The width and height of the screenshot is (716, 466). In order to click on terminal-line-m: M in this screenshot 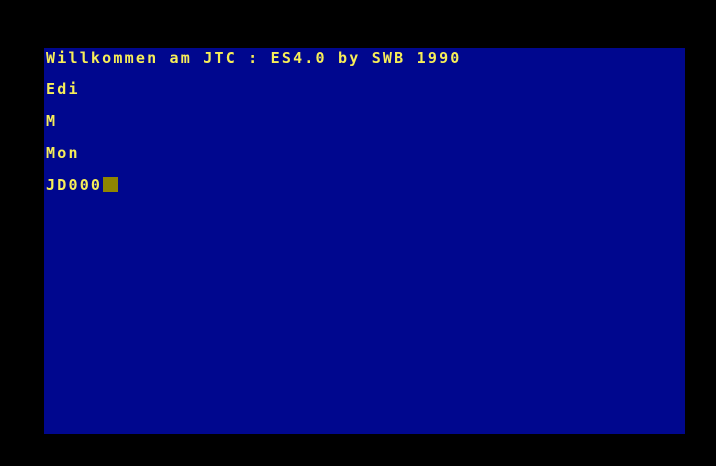, I will do `click(52, 121)`.